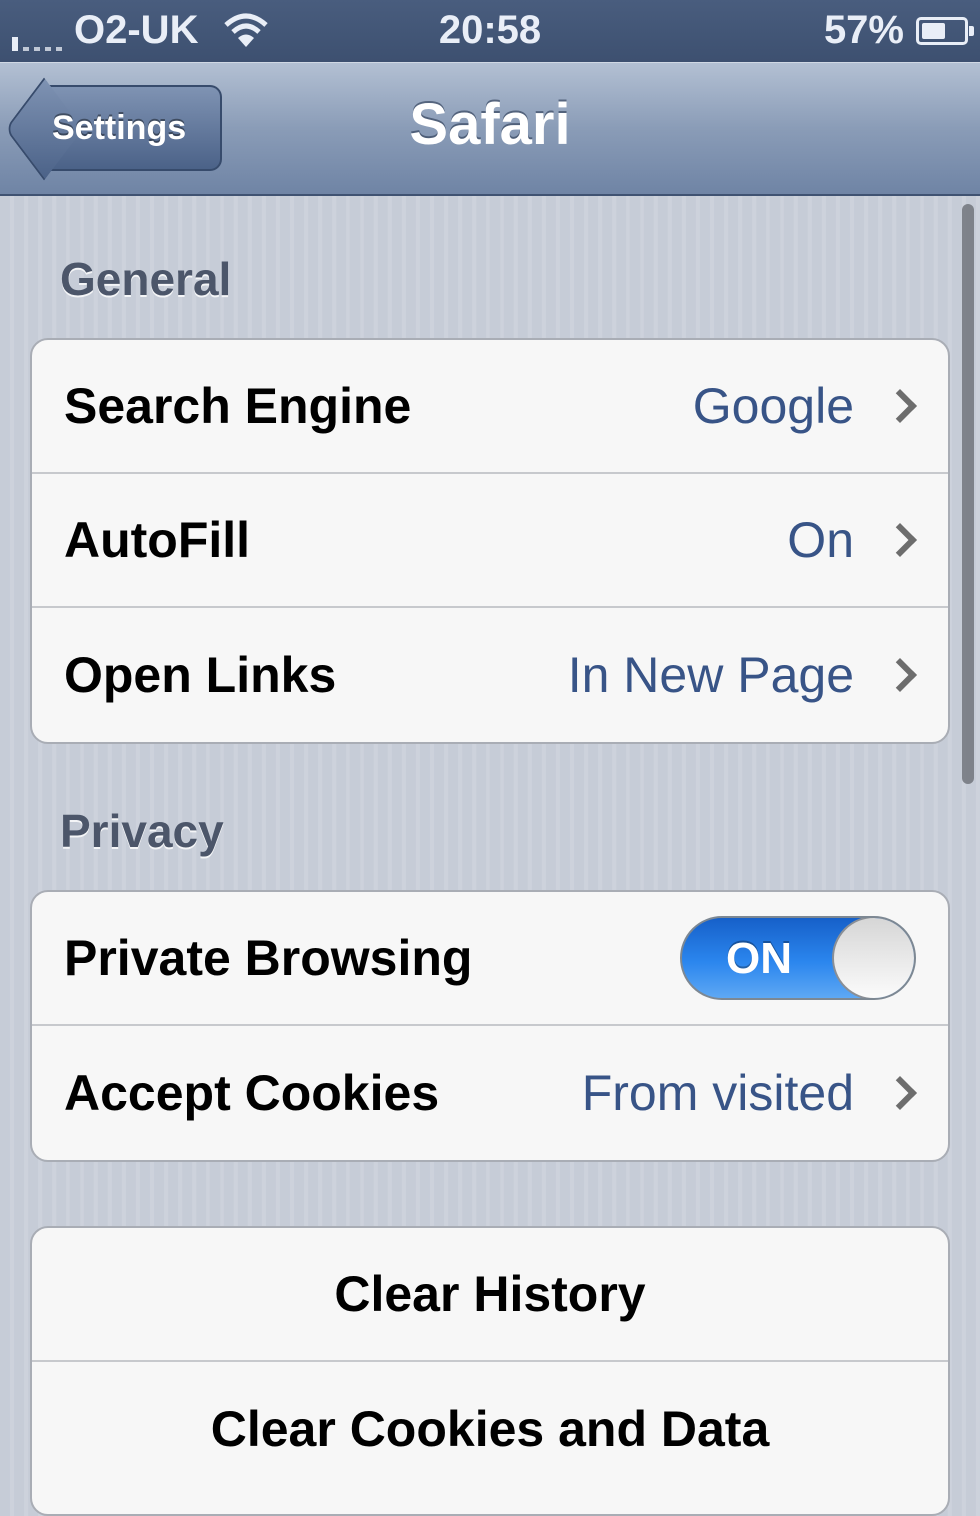 The image size is (980, 1516). What do you see at coordinates (759, 958) in the screenshot?
I see `toggle-state-label: ON` at bounding box center [759, 958].